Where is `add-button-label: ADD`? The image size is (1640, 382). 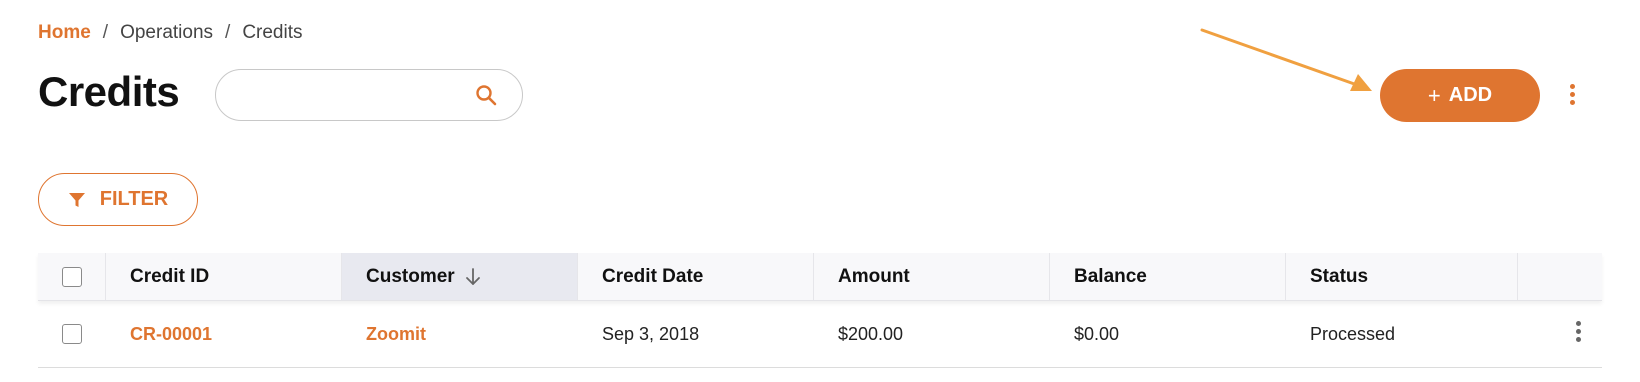 add-button-label: ADD is located at coordinates (1470, 95).